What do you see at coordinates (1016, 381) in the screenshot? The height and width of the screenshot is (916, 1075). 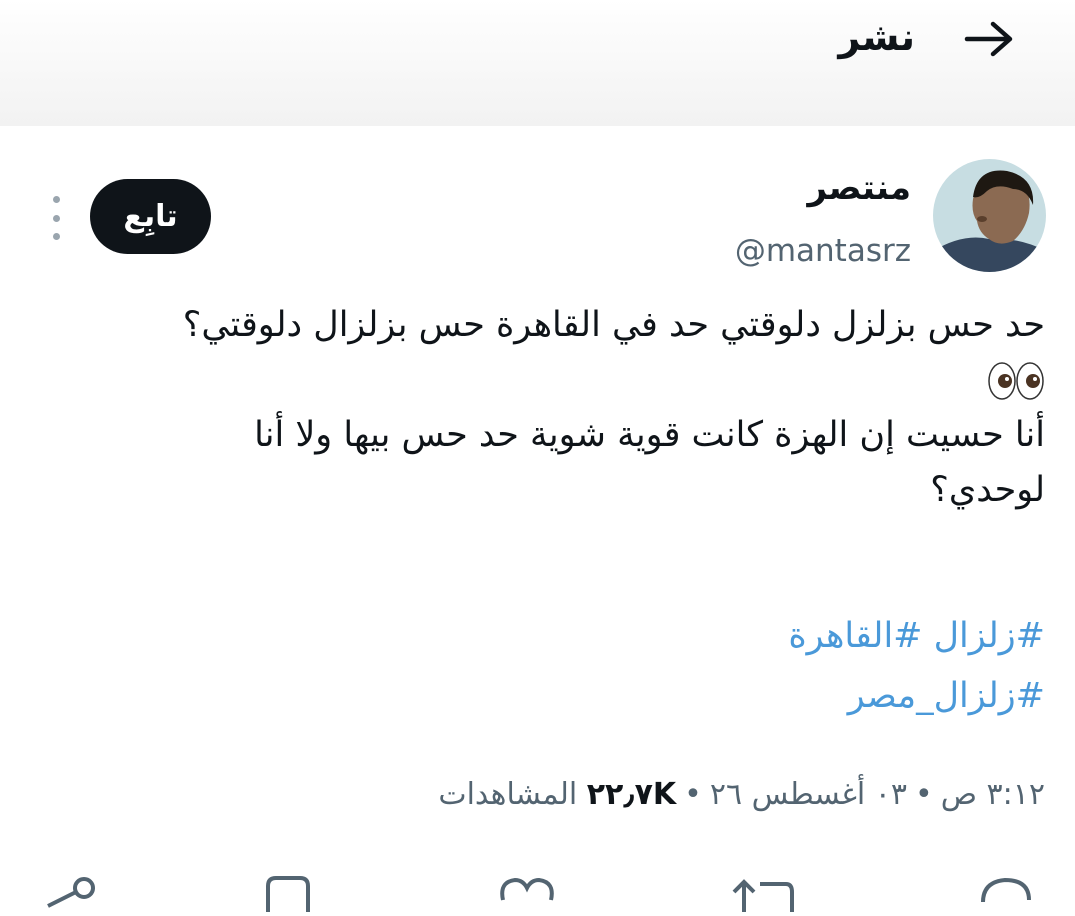 I see `eyes-emoji` at bounding box center [1016, 381].